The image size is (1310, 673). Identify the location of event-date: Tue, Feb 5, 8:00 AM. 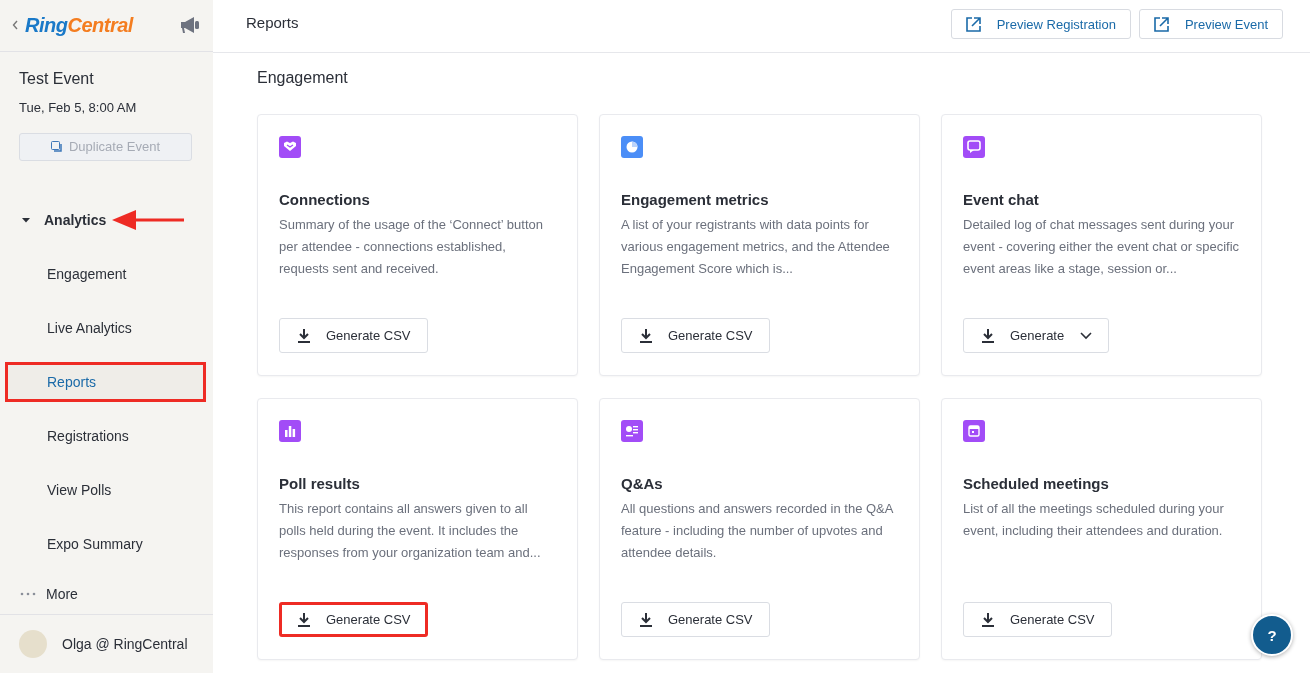
(78, 107).